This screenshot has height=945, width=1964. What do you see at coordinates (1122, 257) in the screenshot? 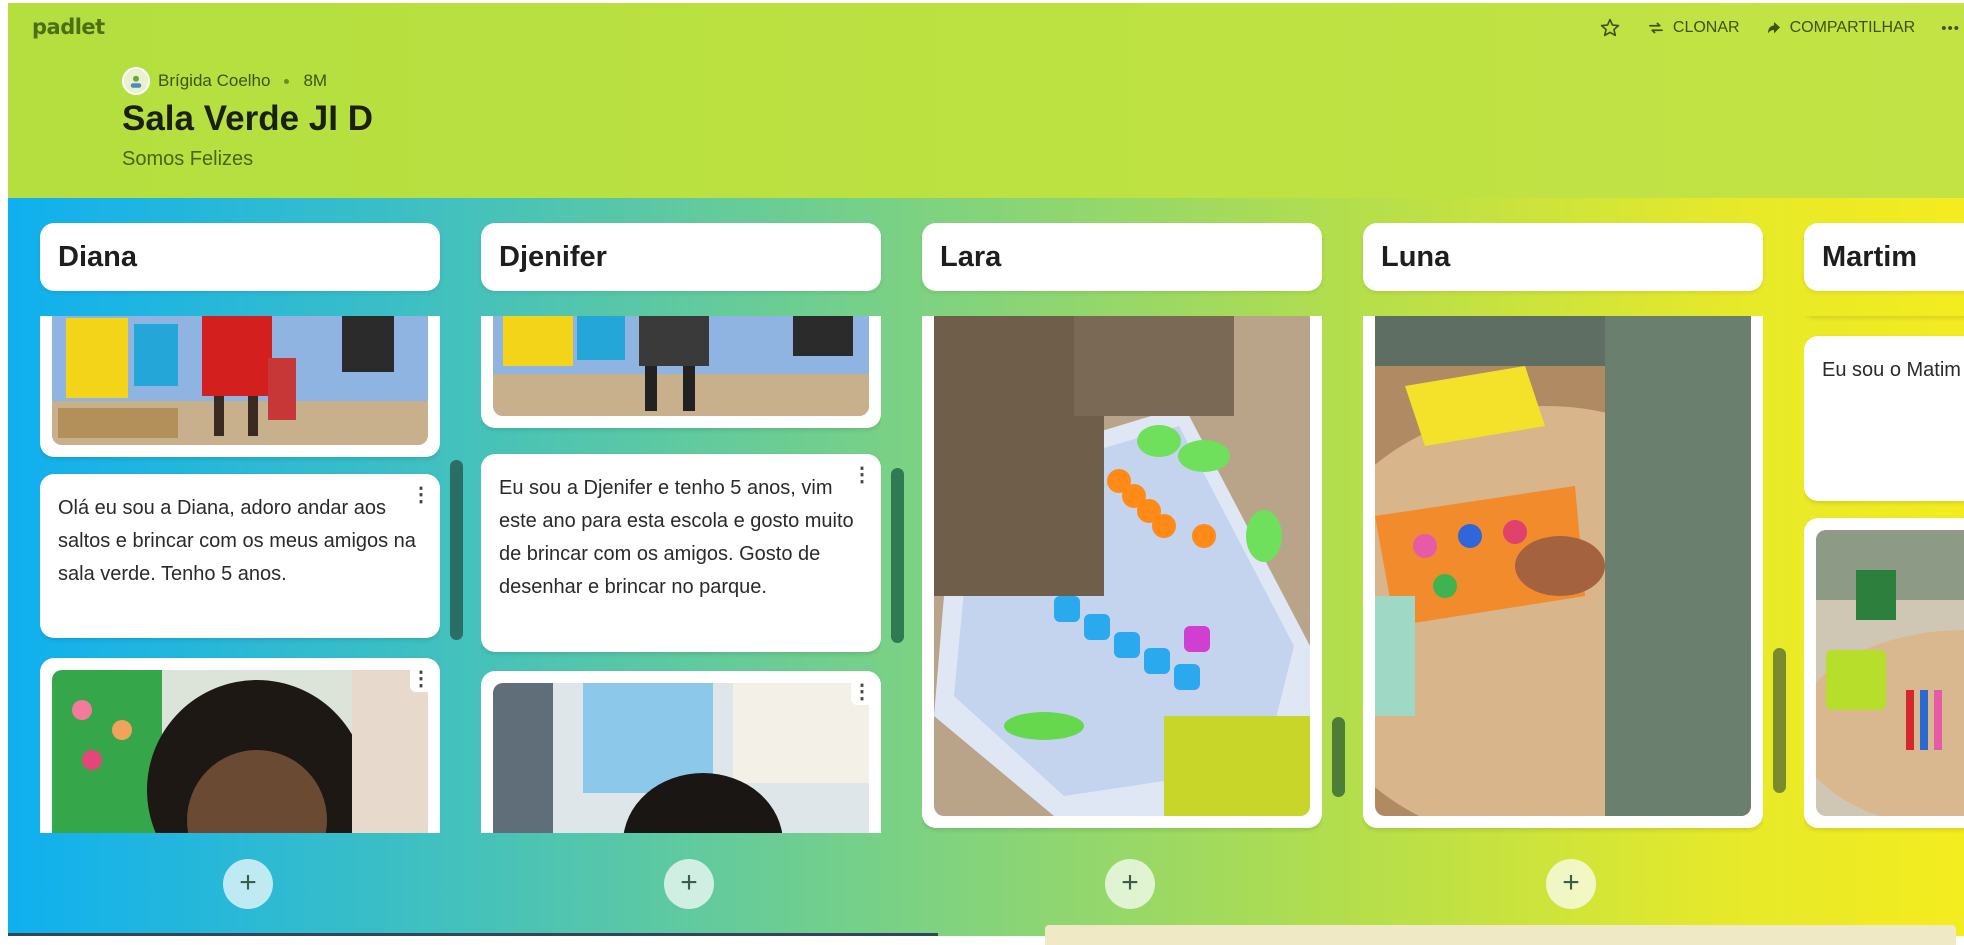
I see `column-header: Lara` at bounding box center [1122, 257].